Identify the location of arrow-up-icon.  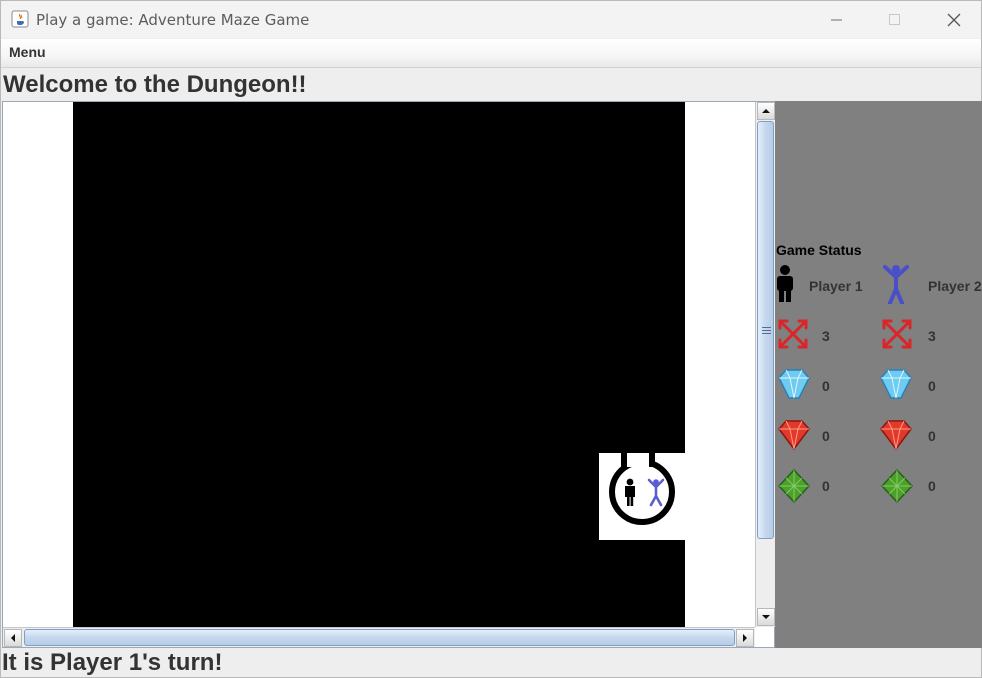
(766, 111).